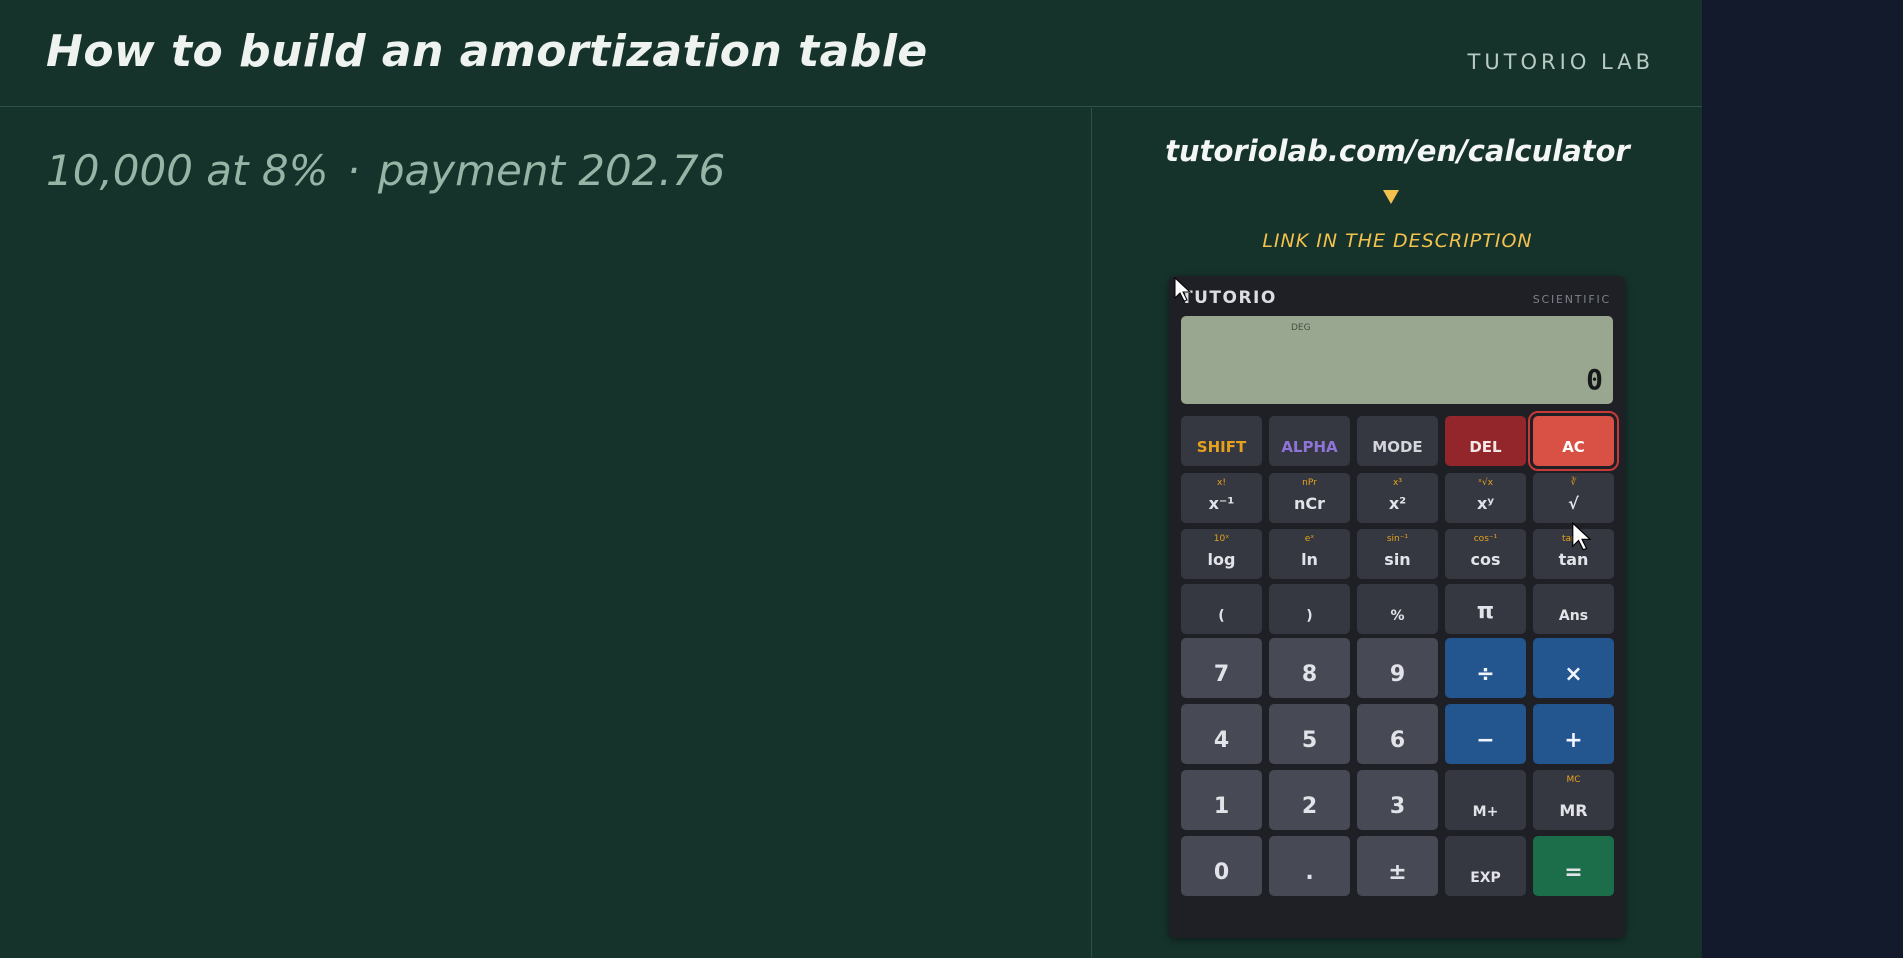  I want to click on key-label: log, so click(1221, 559).